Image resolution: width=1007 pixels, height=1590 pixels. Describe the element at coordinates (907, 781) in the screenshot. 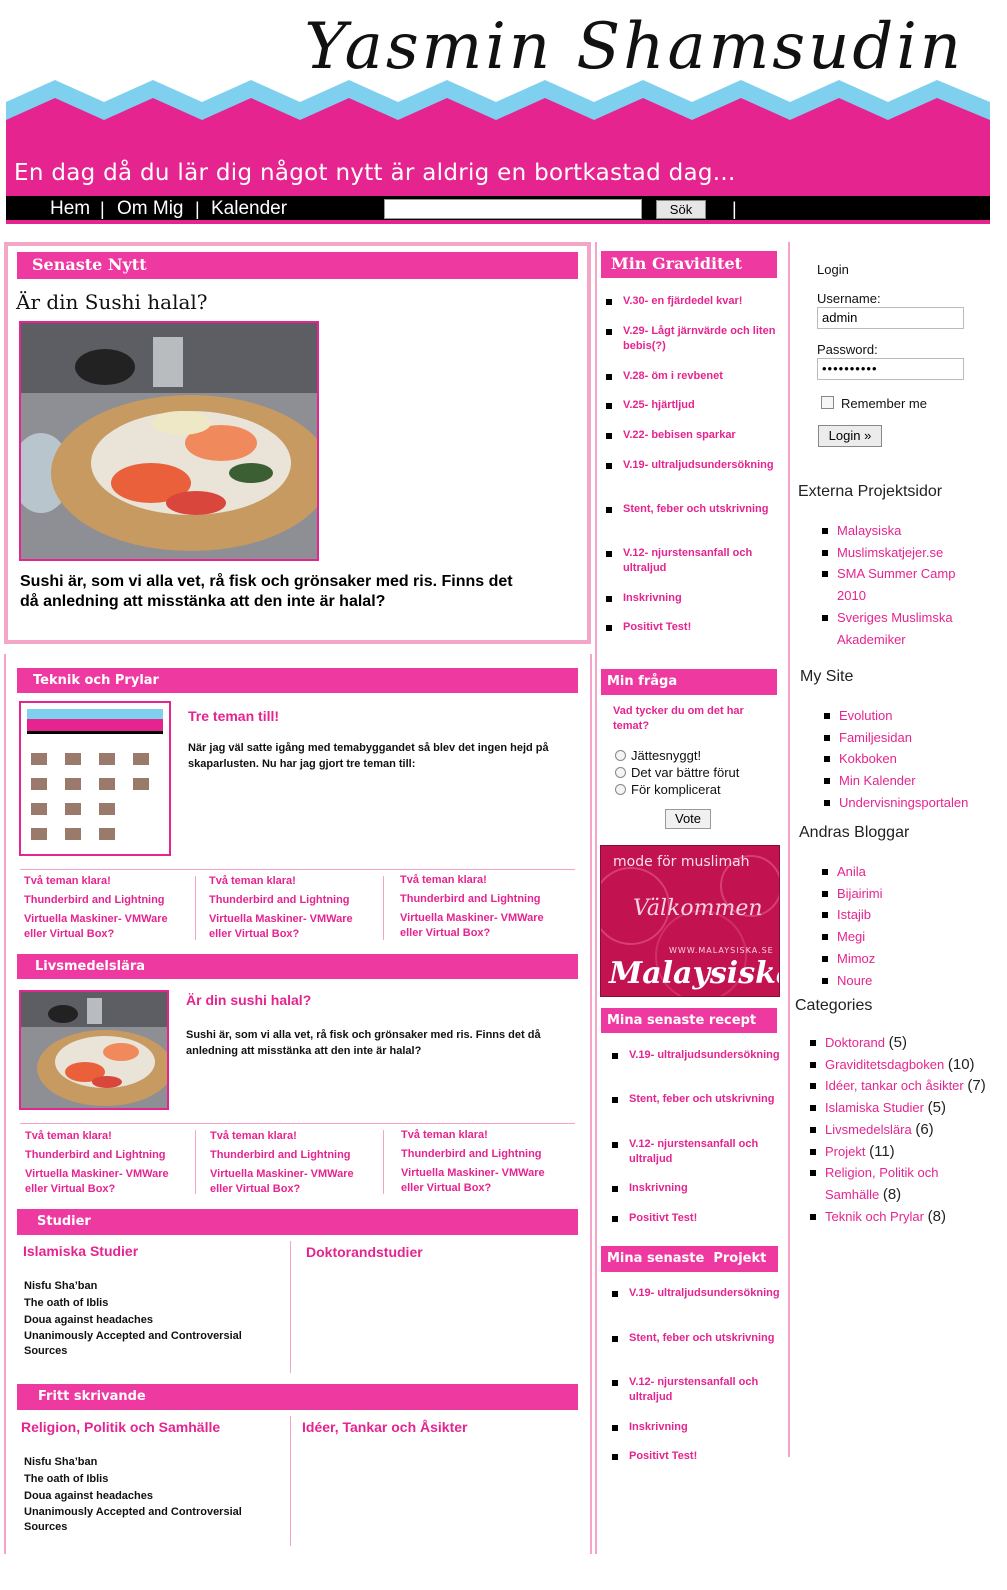

I see `mysite-link: Min Kalender` at that location.